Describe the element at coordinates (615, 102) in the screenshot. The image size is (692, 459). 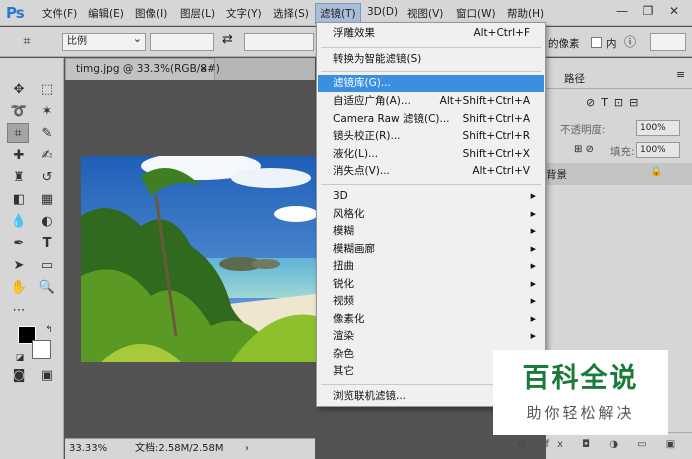
I see `layer-filter-icons: ⊘T⊡⊟` at that location.